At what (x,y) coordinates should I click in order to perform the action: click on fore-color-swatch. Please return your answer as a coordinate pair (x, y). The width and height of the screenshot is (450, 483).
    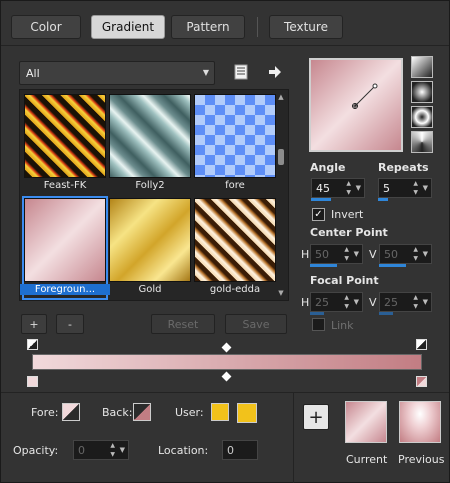
    Looking at the image, I should click on (71, 412).